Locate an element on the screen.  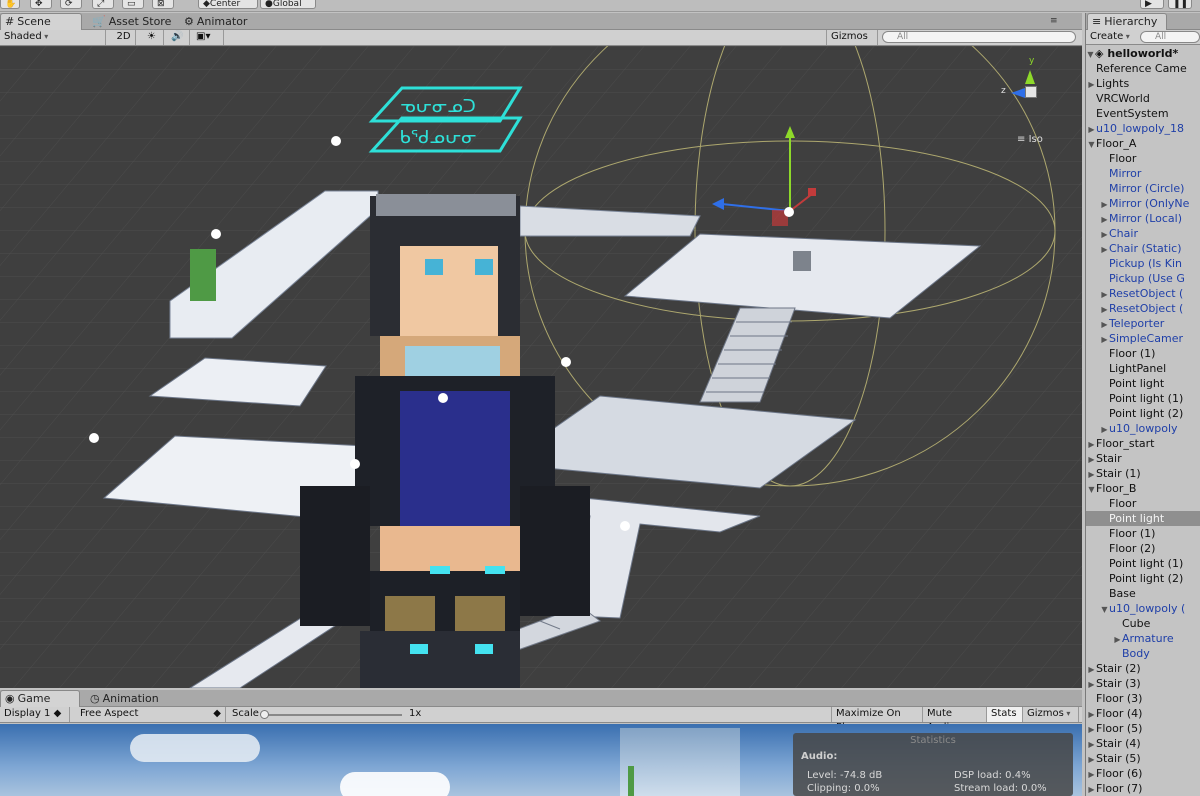
maximize-on-play-toggle: Maximize On Play is located at coordinates (877, 720).